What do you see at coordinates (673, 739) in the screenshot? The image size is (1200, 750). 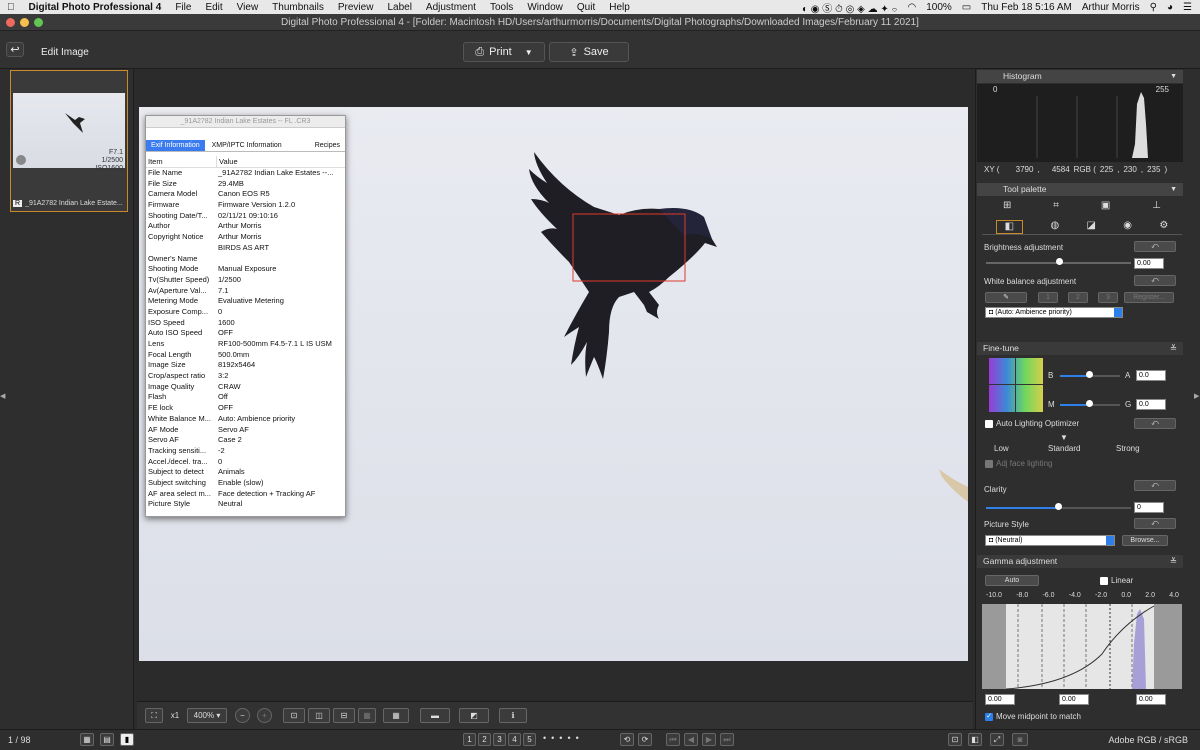 I see `first-image-icon: ⏮` at bounding box center [673, 739].